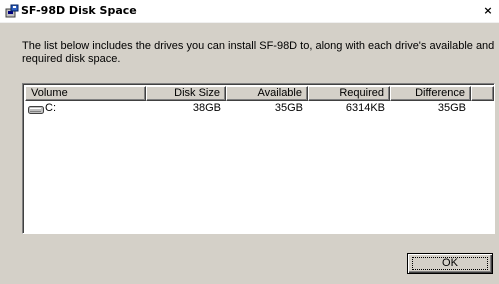 The width and height of the screenshot is (499, 284). Describe the element at coordinates (85, 108) in the screenshot. I see `volume-cell: C:` at that location.